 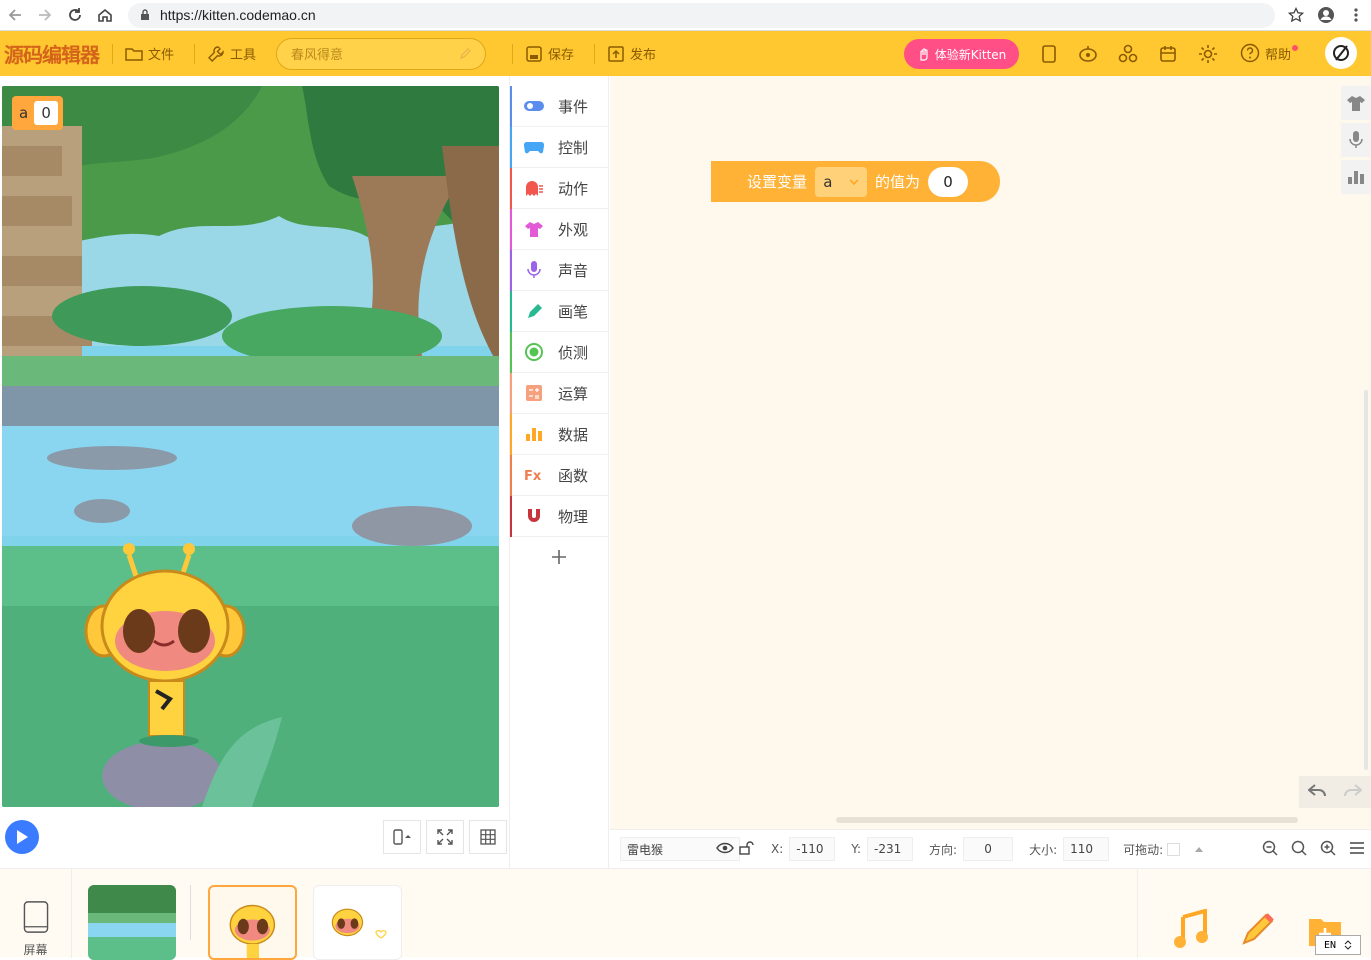 I want to click on variable-monitor-name: a, so click(x=24, y=113).